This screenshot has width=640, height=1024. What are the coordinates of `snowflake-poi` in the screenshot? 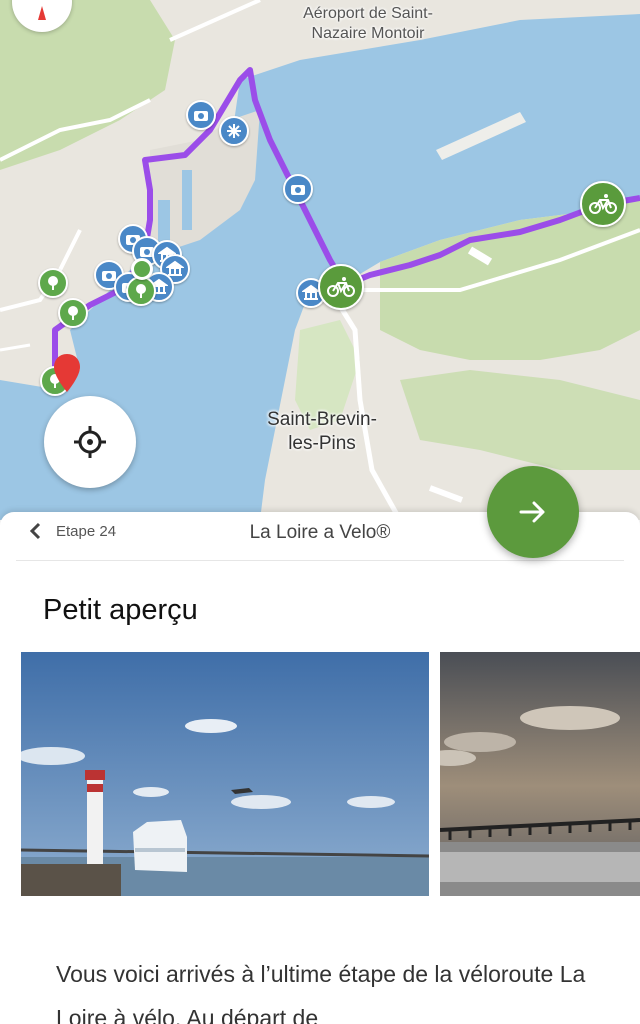 It's located at (234, 131).